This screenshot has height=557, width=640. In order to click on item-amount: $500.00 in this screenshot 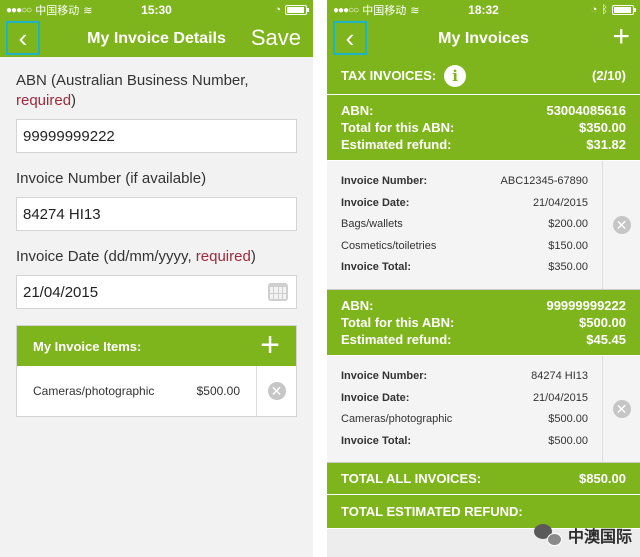, I will do `click(218, 391)`.